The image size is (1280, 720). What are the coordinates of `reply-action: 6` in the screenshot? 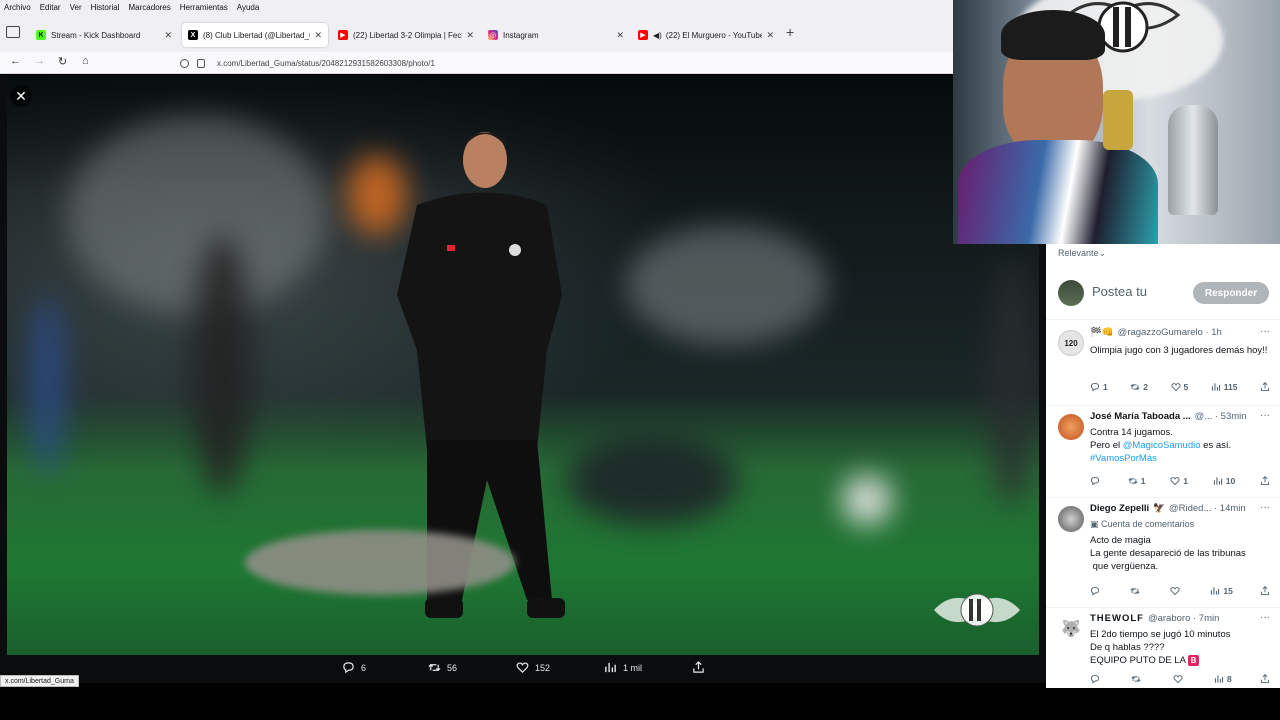 It's located at (354, 667).